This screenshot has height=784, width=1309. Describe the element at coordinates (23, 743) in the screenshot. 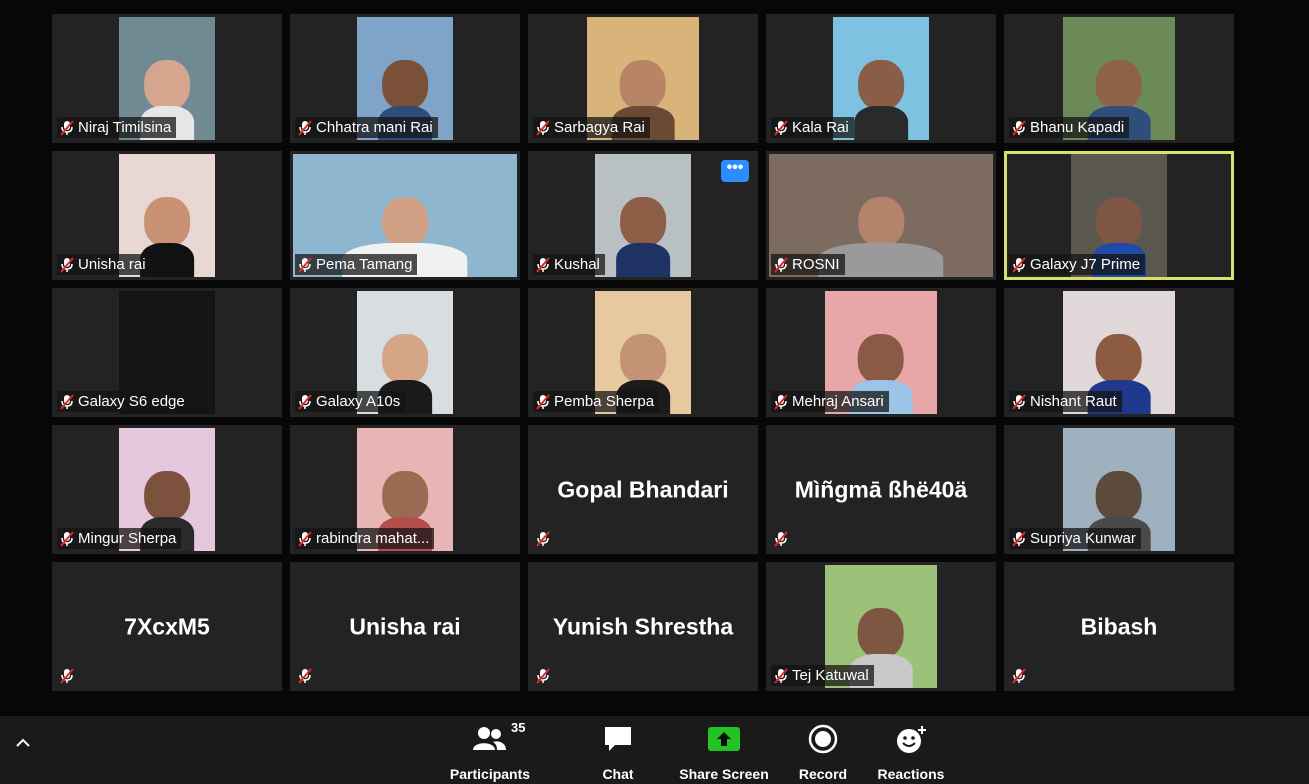

I see `chevron-up-icon` at that location.